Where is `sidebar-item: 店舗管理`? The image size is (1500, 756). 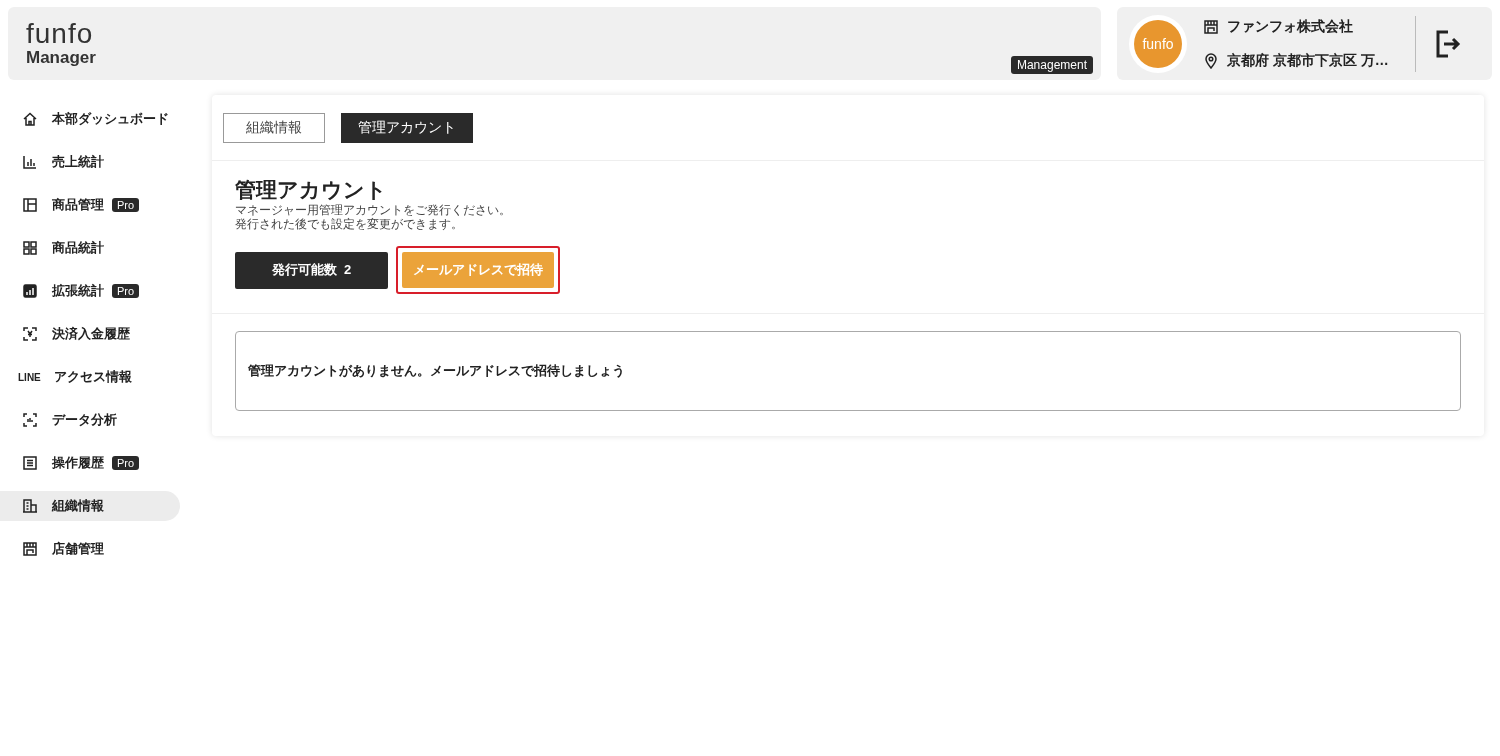 sidebar-item: 店舗管理 is located at coordinates (90, 549).